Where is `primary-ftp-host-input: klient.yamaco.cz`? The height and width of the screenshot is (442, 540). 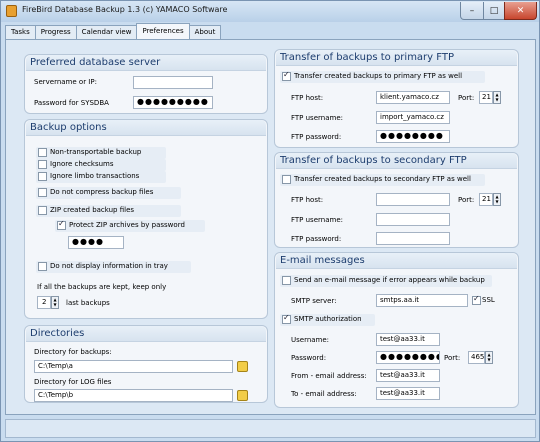 primary-ftp-host-input: klient.yamaco.cz is located at coordinates (413, 97).